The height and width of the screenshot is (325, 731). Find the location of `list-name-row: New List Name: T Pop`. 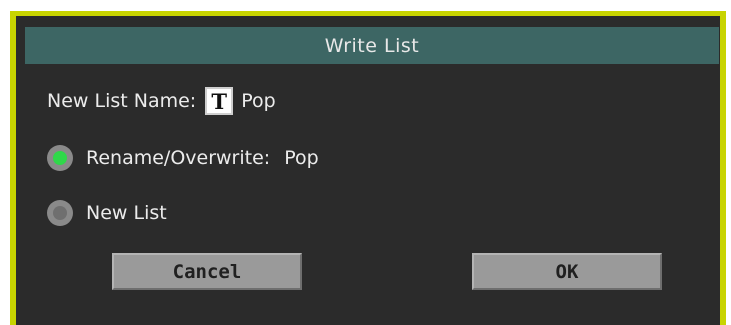

list-name-row: New List Name: T Pop is located at coordinates (161, 101).